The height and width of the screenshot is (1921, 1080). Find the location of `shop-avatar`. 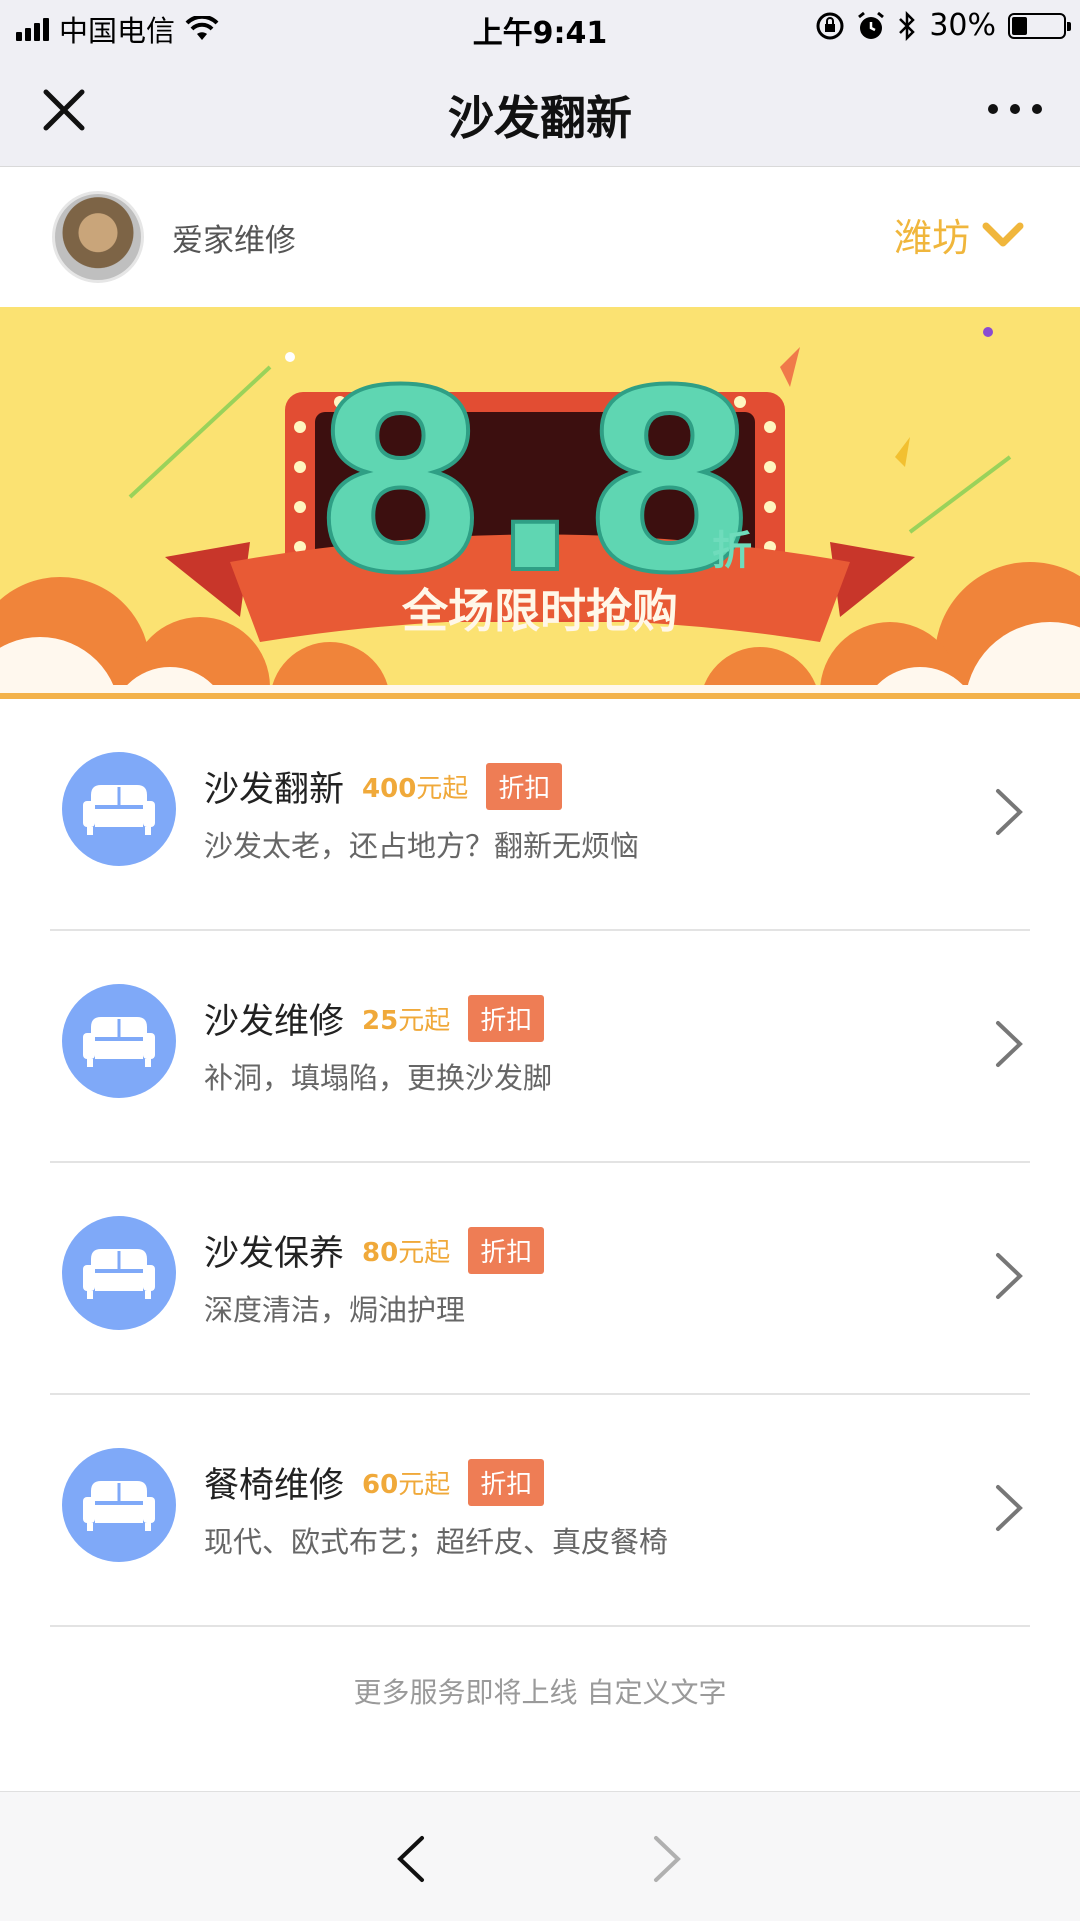

shop-avatar is located at coordinates (98, 237).